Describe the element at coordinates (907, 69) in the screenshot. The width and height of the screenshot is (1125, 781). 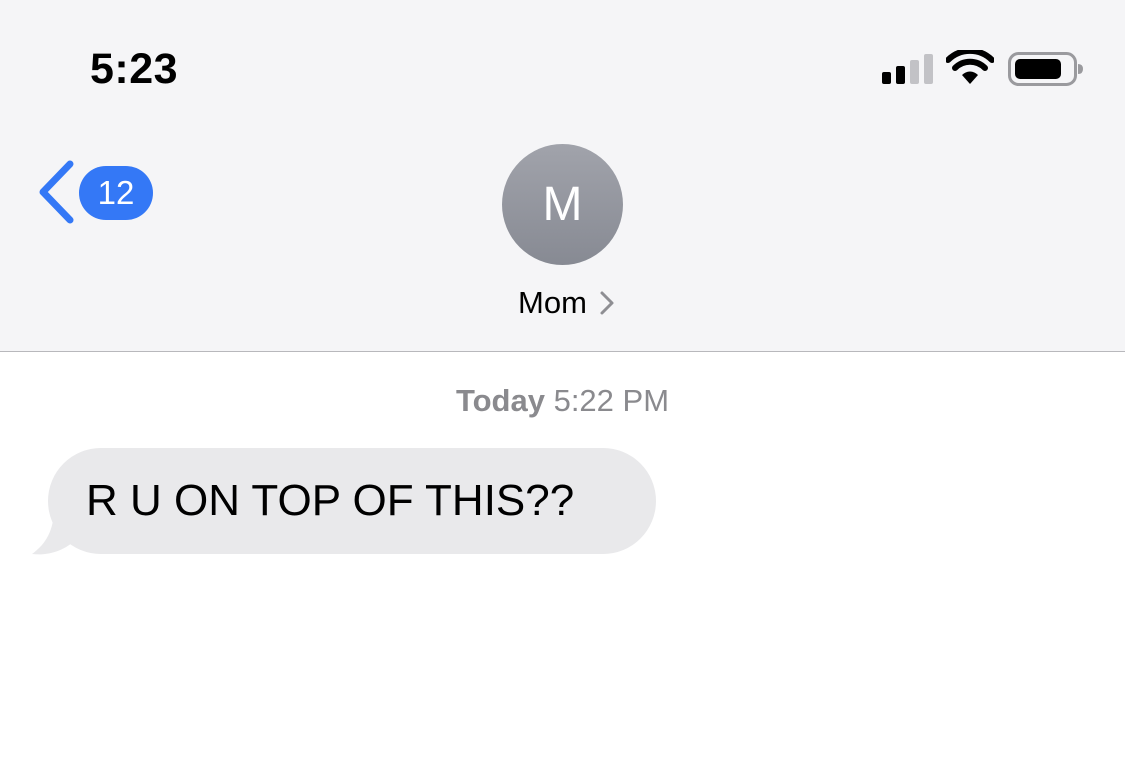
I see `cellular-signal-icon` at that location.